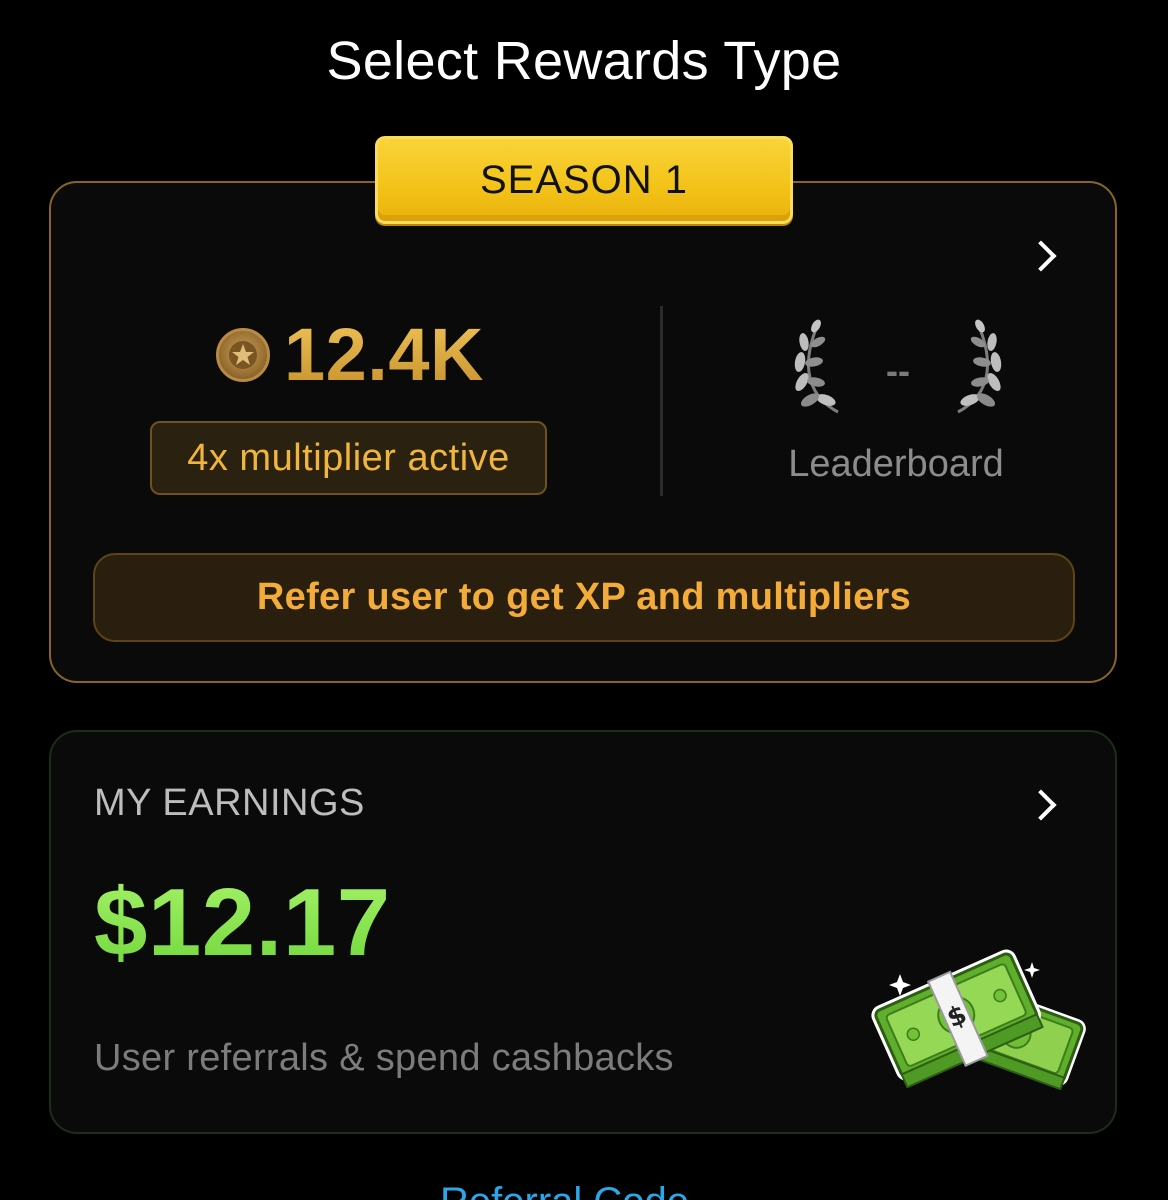 This screenshot has height=1200, width=1168. What do you see at coordinates (384, 354) in the screenshot?
I see `xp-value: 12.4K` at bounding box center [384, 354].